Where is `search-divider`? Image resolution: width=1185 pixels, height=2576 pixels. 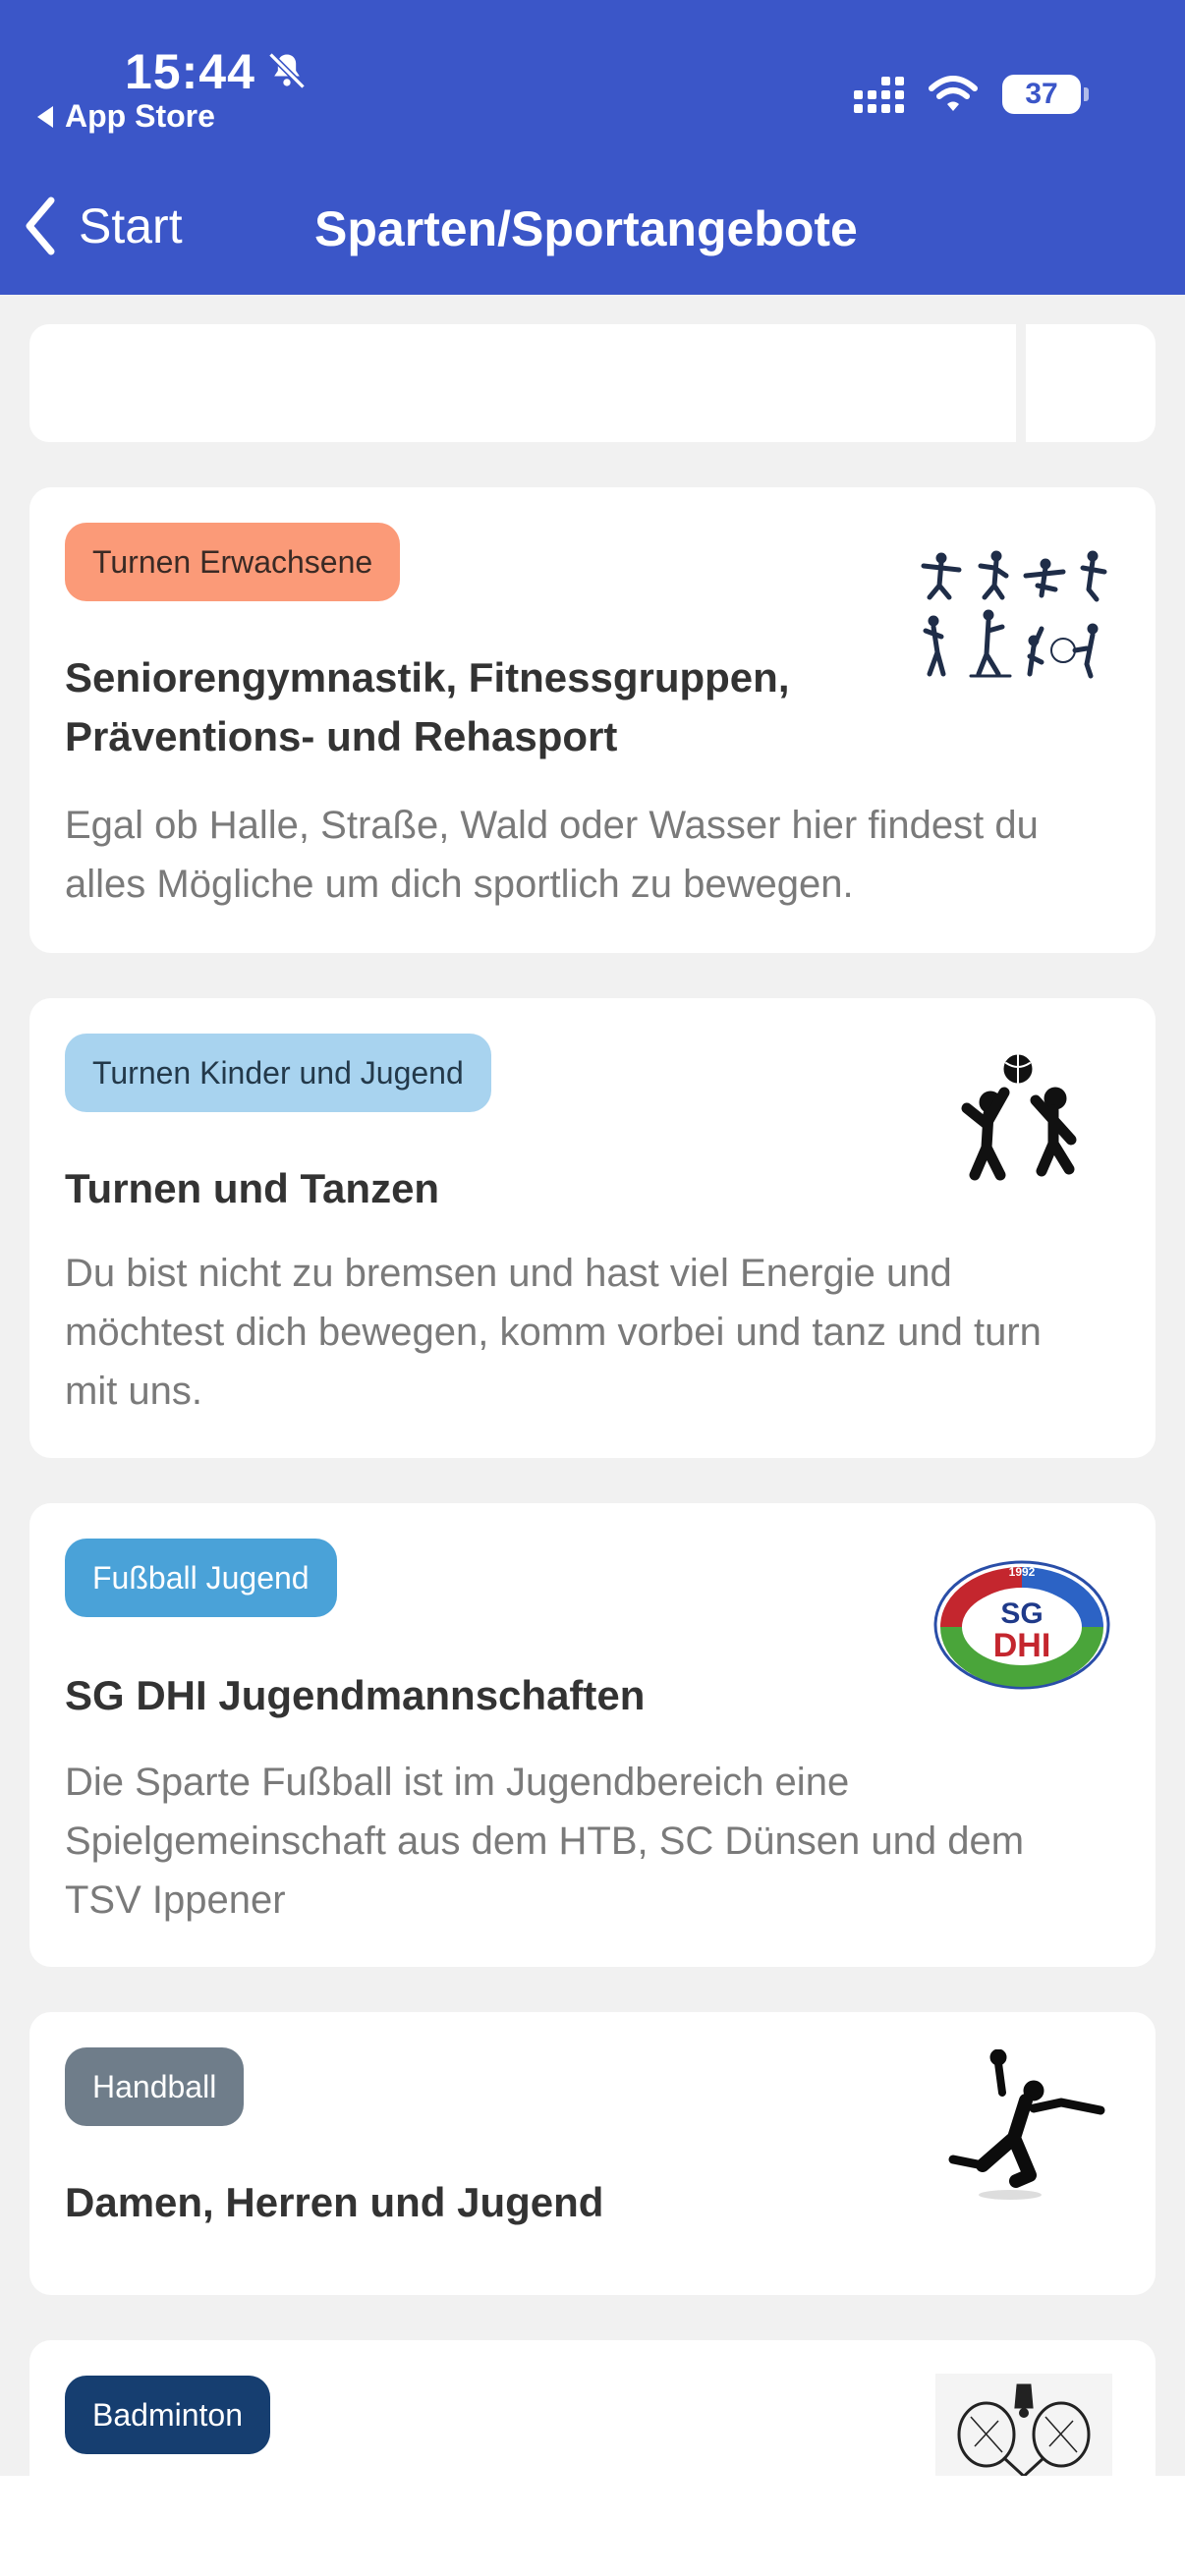 search-divider is located at coordinates (1021, 383).